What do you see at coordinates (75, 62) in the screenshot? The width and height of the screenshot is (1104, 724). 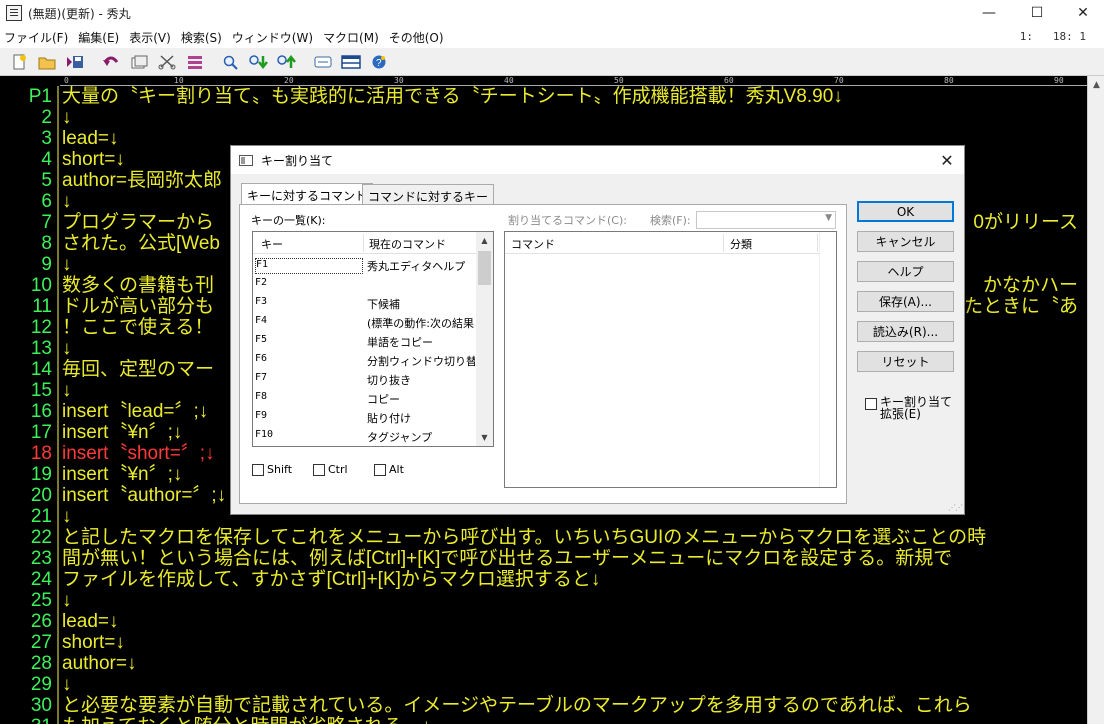 I see `save-icon` at bounding box center [75, 62].